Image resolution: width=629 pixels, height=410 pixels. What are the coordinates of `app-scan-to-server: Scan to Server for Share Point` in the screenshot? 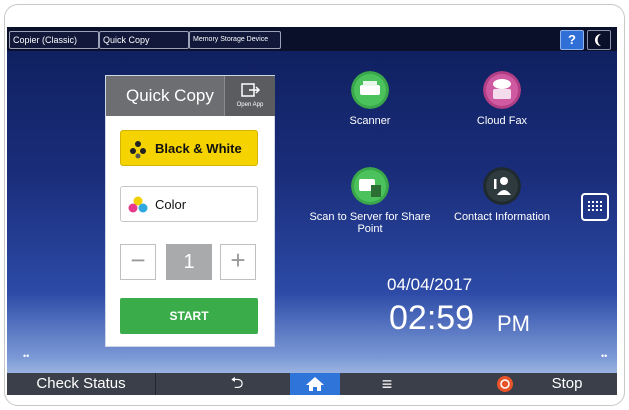 It's located at (370, 201).